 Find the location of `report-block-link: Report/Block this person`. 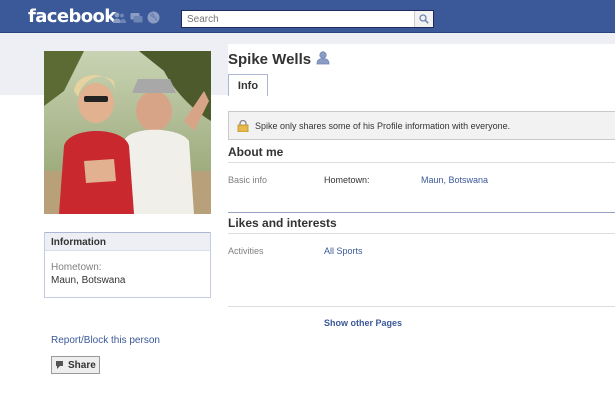

report-block-link: Report/Block this person is located at coordinates (105, 340).